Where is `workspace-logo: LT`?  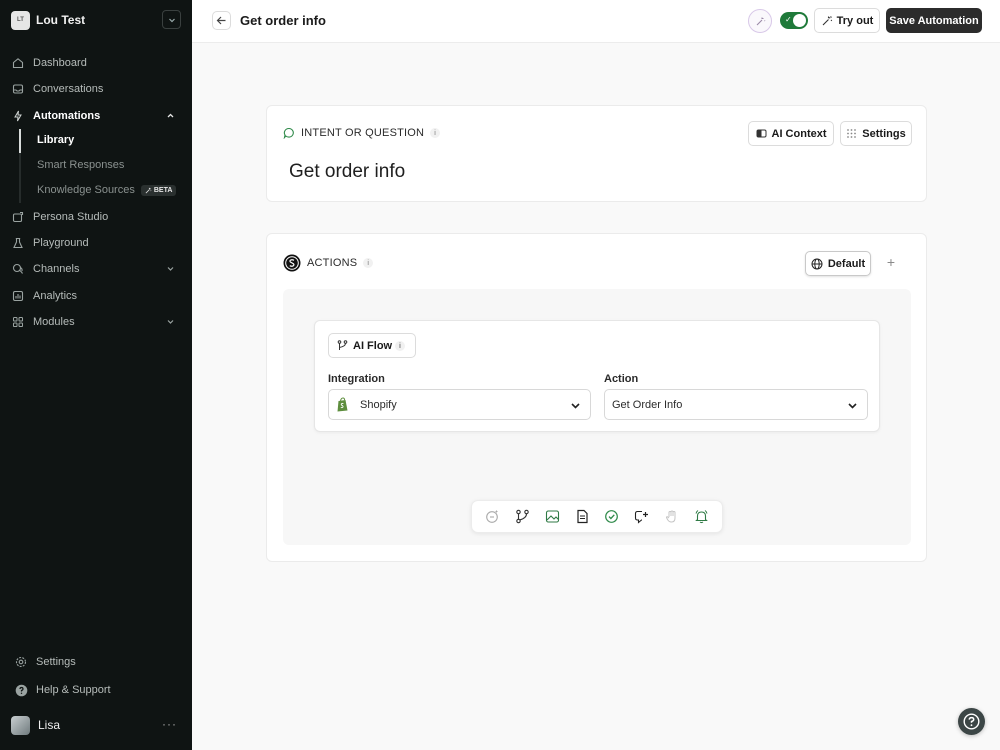
workspace-logo: LT is located at coordinates (20, 20).